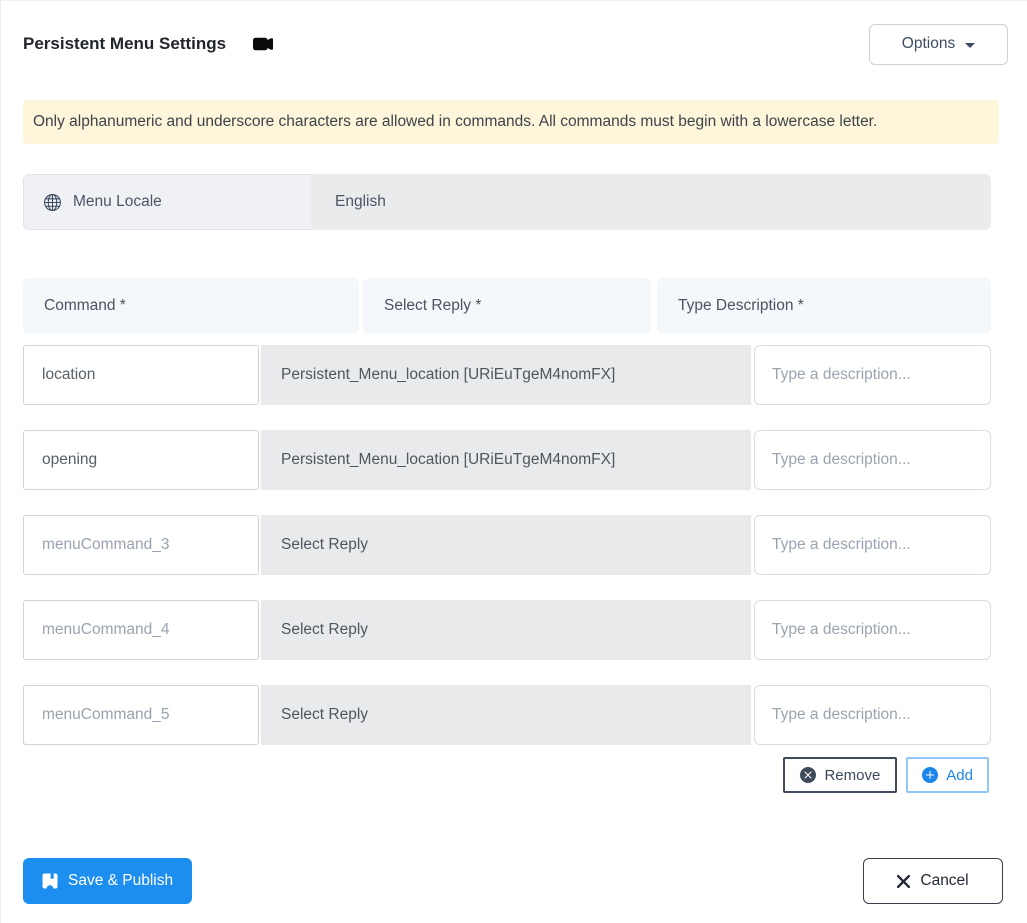  Describe the element at coordinates (808, 775) in the screenshot. I see `x-circle-icon` at that location.